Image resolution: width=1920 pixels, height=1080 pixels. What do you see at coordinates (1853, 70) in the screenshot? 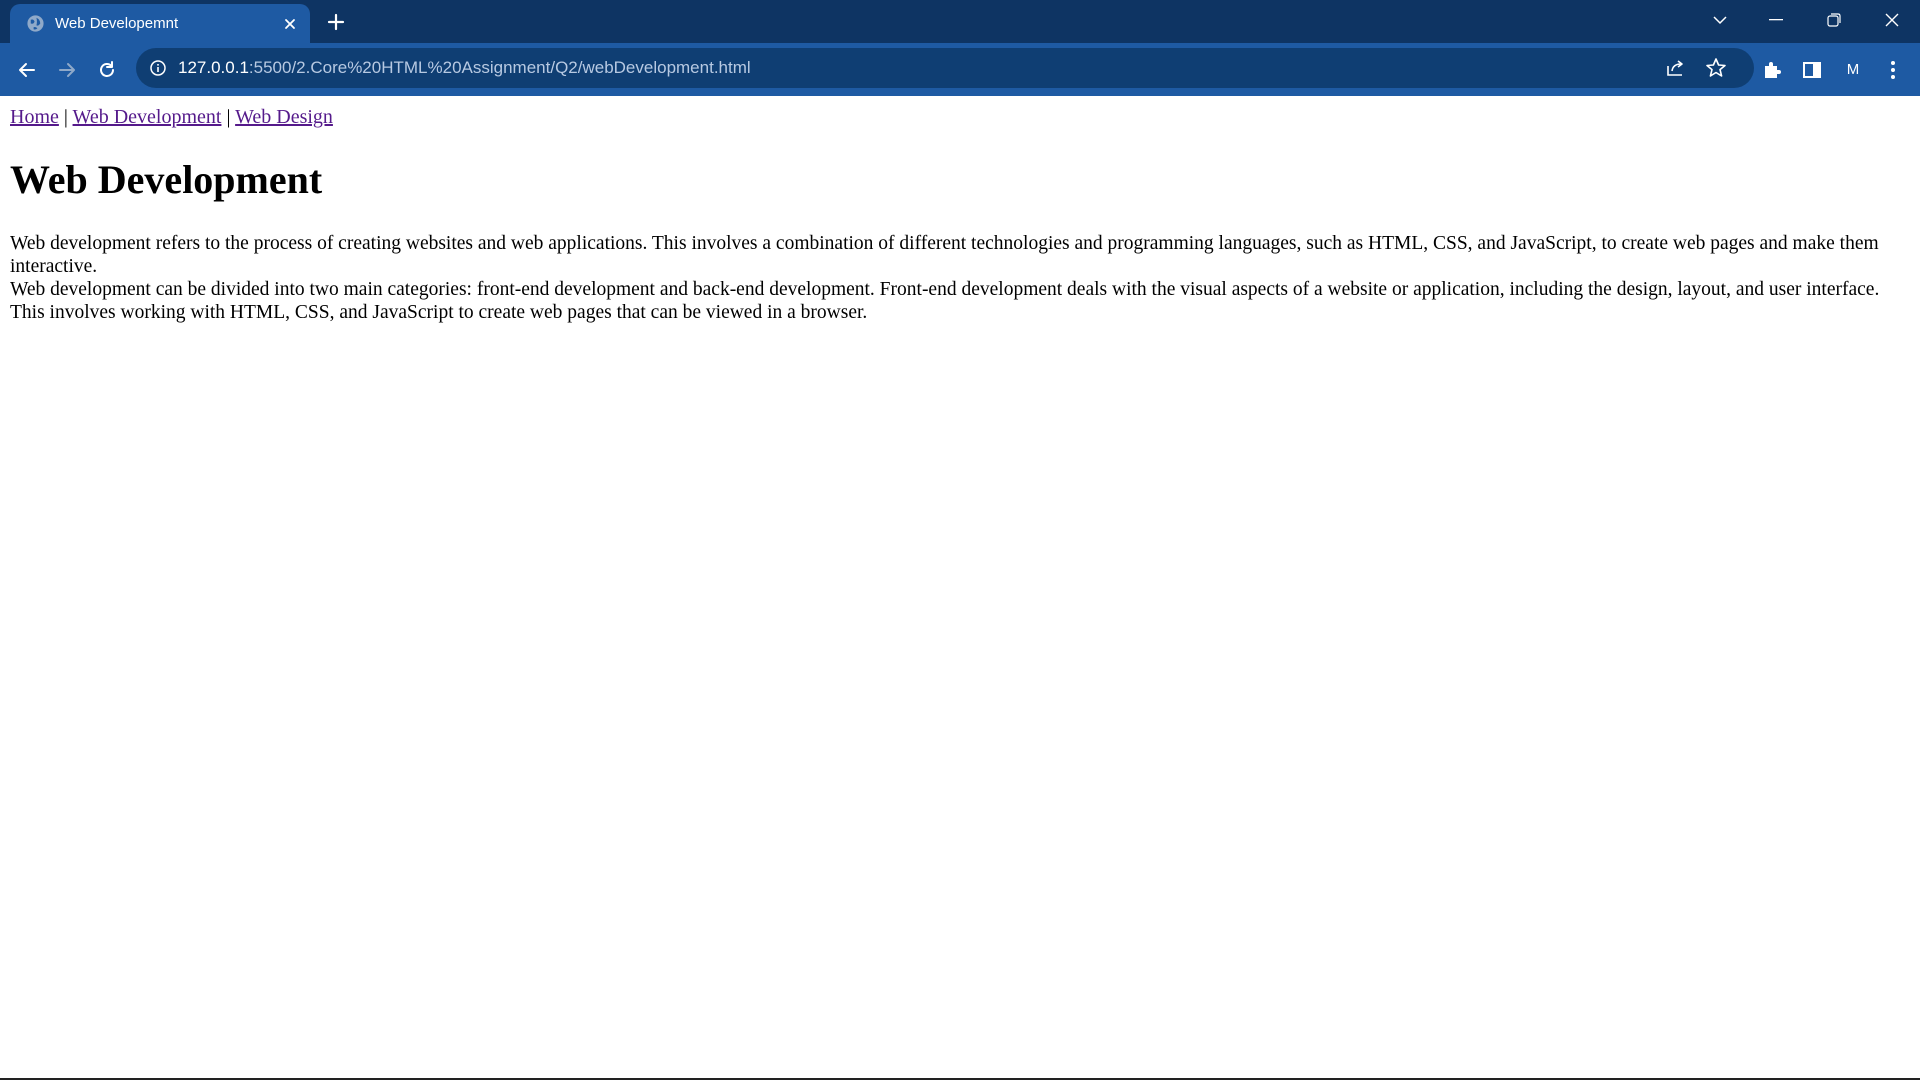
I see `profile-avatar: M` at bounding box center [1853, 70].